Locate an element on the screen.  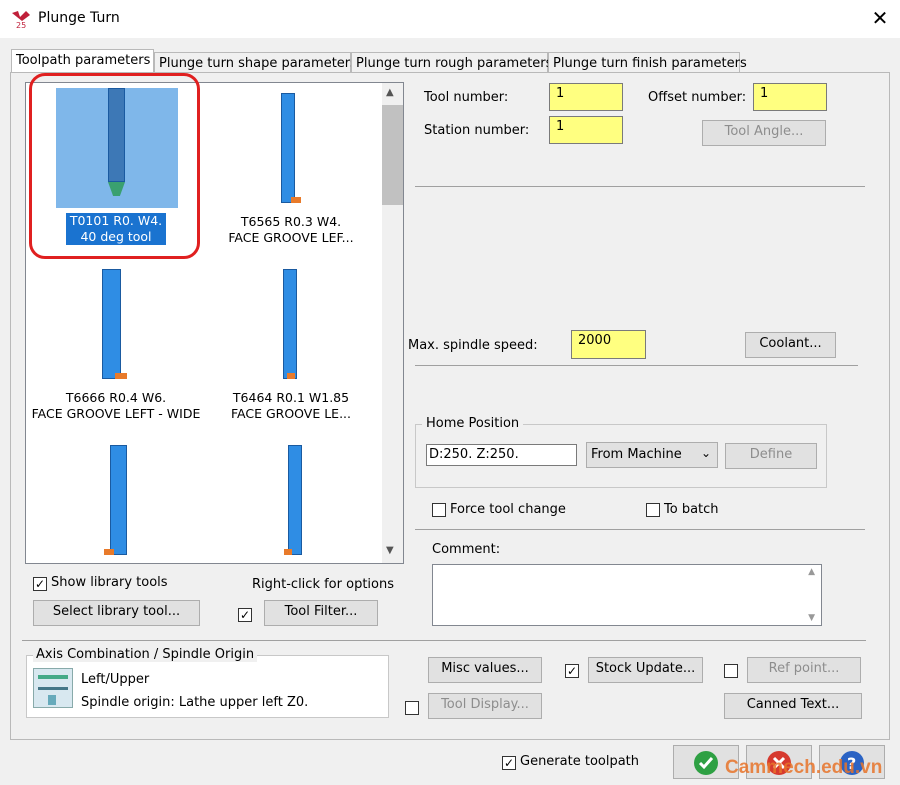
to-batch-label: To batch is located at coordinates (691, 509).